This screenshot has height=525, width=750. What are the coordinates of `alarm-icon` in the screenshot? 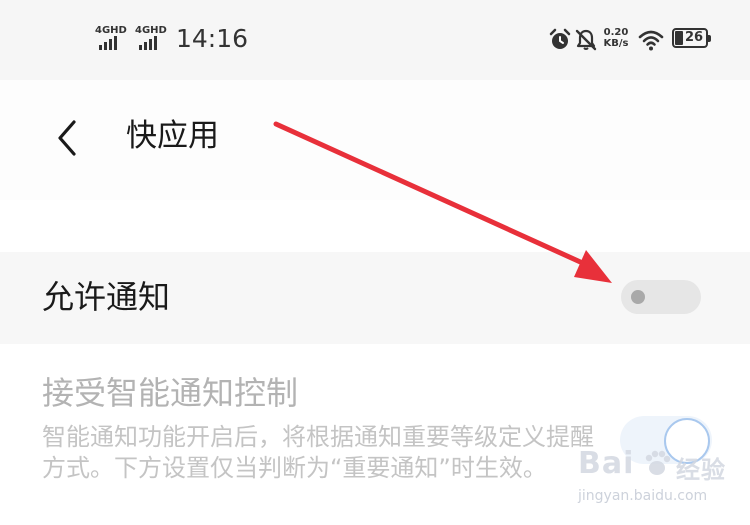 It's located at (560, 40).